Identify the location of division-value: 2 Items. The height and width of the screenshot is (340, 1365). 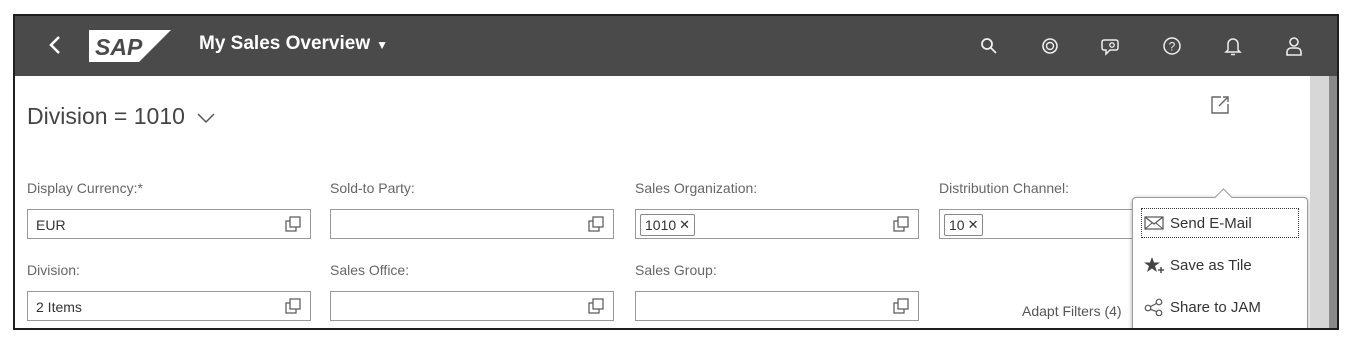
(59, 307).